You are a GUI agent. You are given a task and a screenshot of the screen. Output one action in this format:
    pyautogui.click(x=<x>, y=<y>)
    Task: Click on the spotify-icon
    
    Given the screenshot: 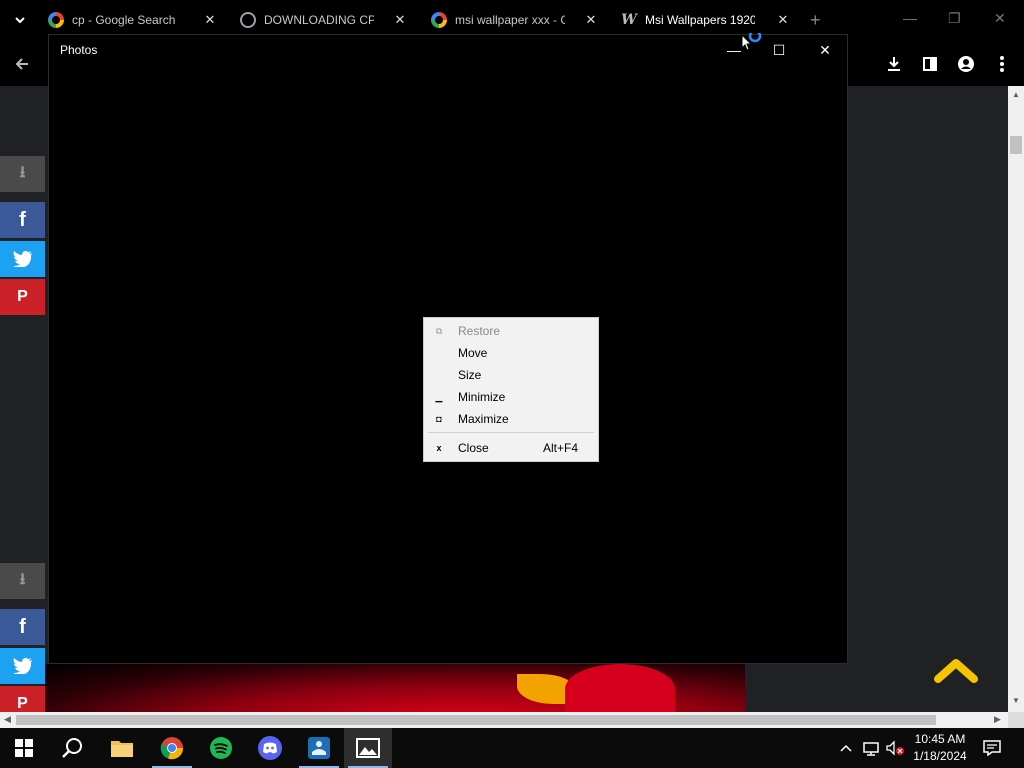 What is the action you would take?
    pyautogui.click(x=221, y=748)
    